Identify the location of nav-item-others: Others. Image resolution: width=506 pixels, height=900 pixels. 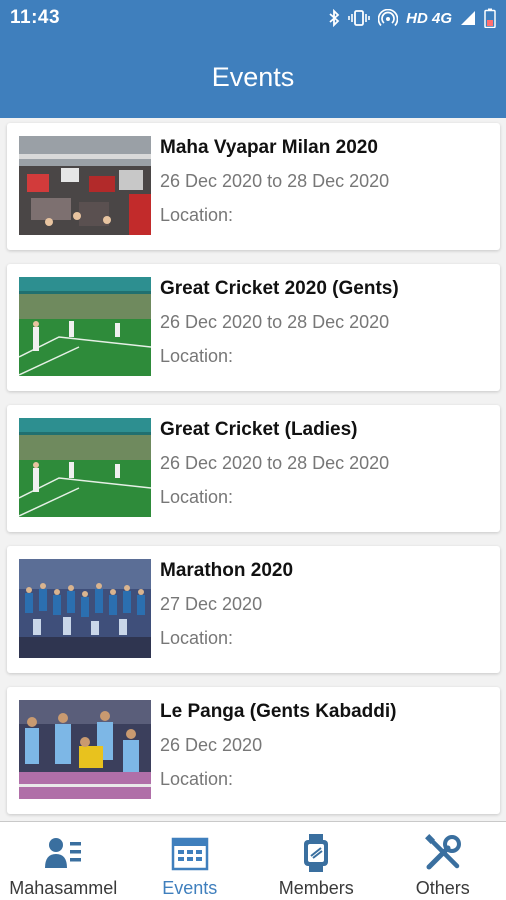
(443, 861).